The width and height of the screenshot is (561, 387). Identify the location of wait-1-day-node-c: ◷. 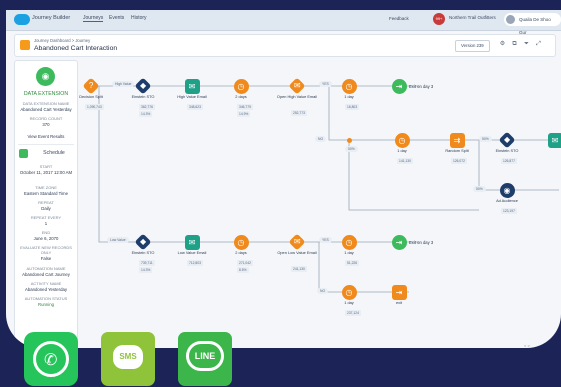
(349, 242).